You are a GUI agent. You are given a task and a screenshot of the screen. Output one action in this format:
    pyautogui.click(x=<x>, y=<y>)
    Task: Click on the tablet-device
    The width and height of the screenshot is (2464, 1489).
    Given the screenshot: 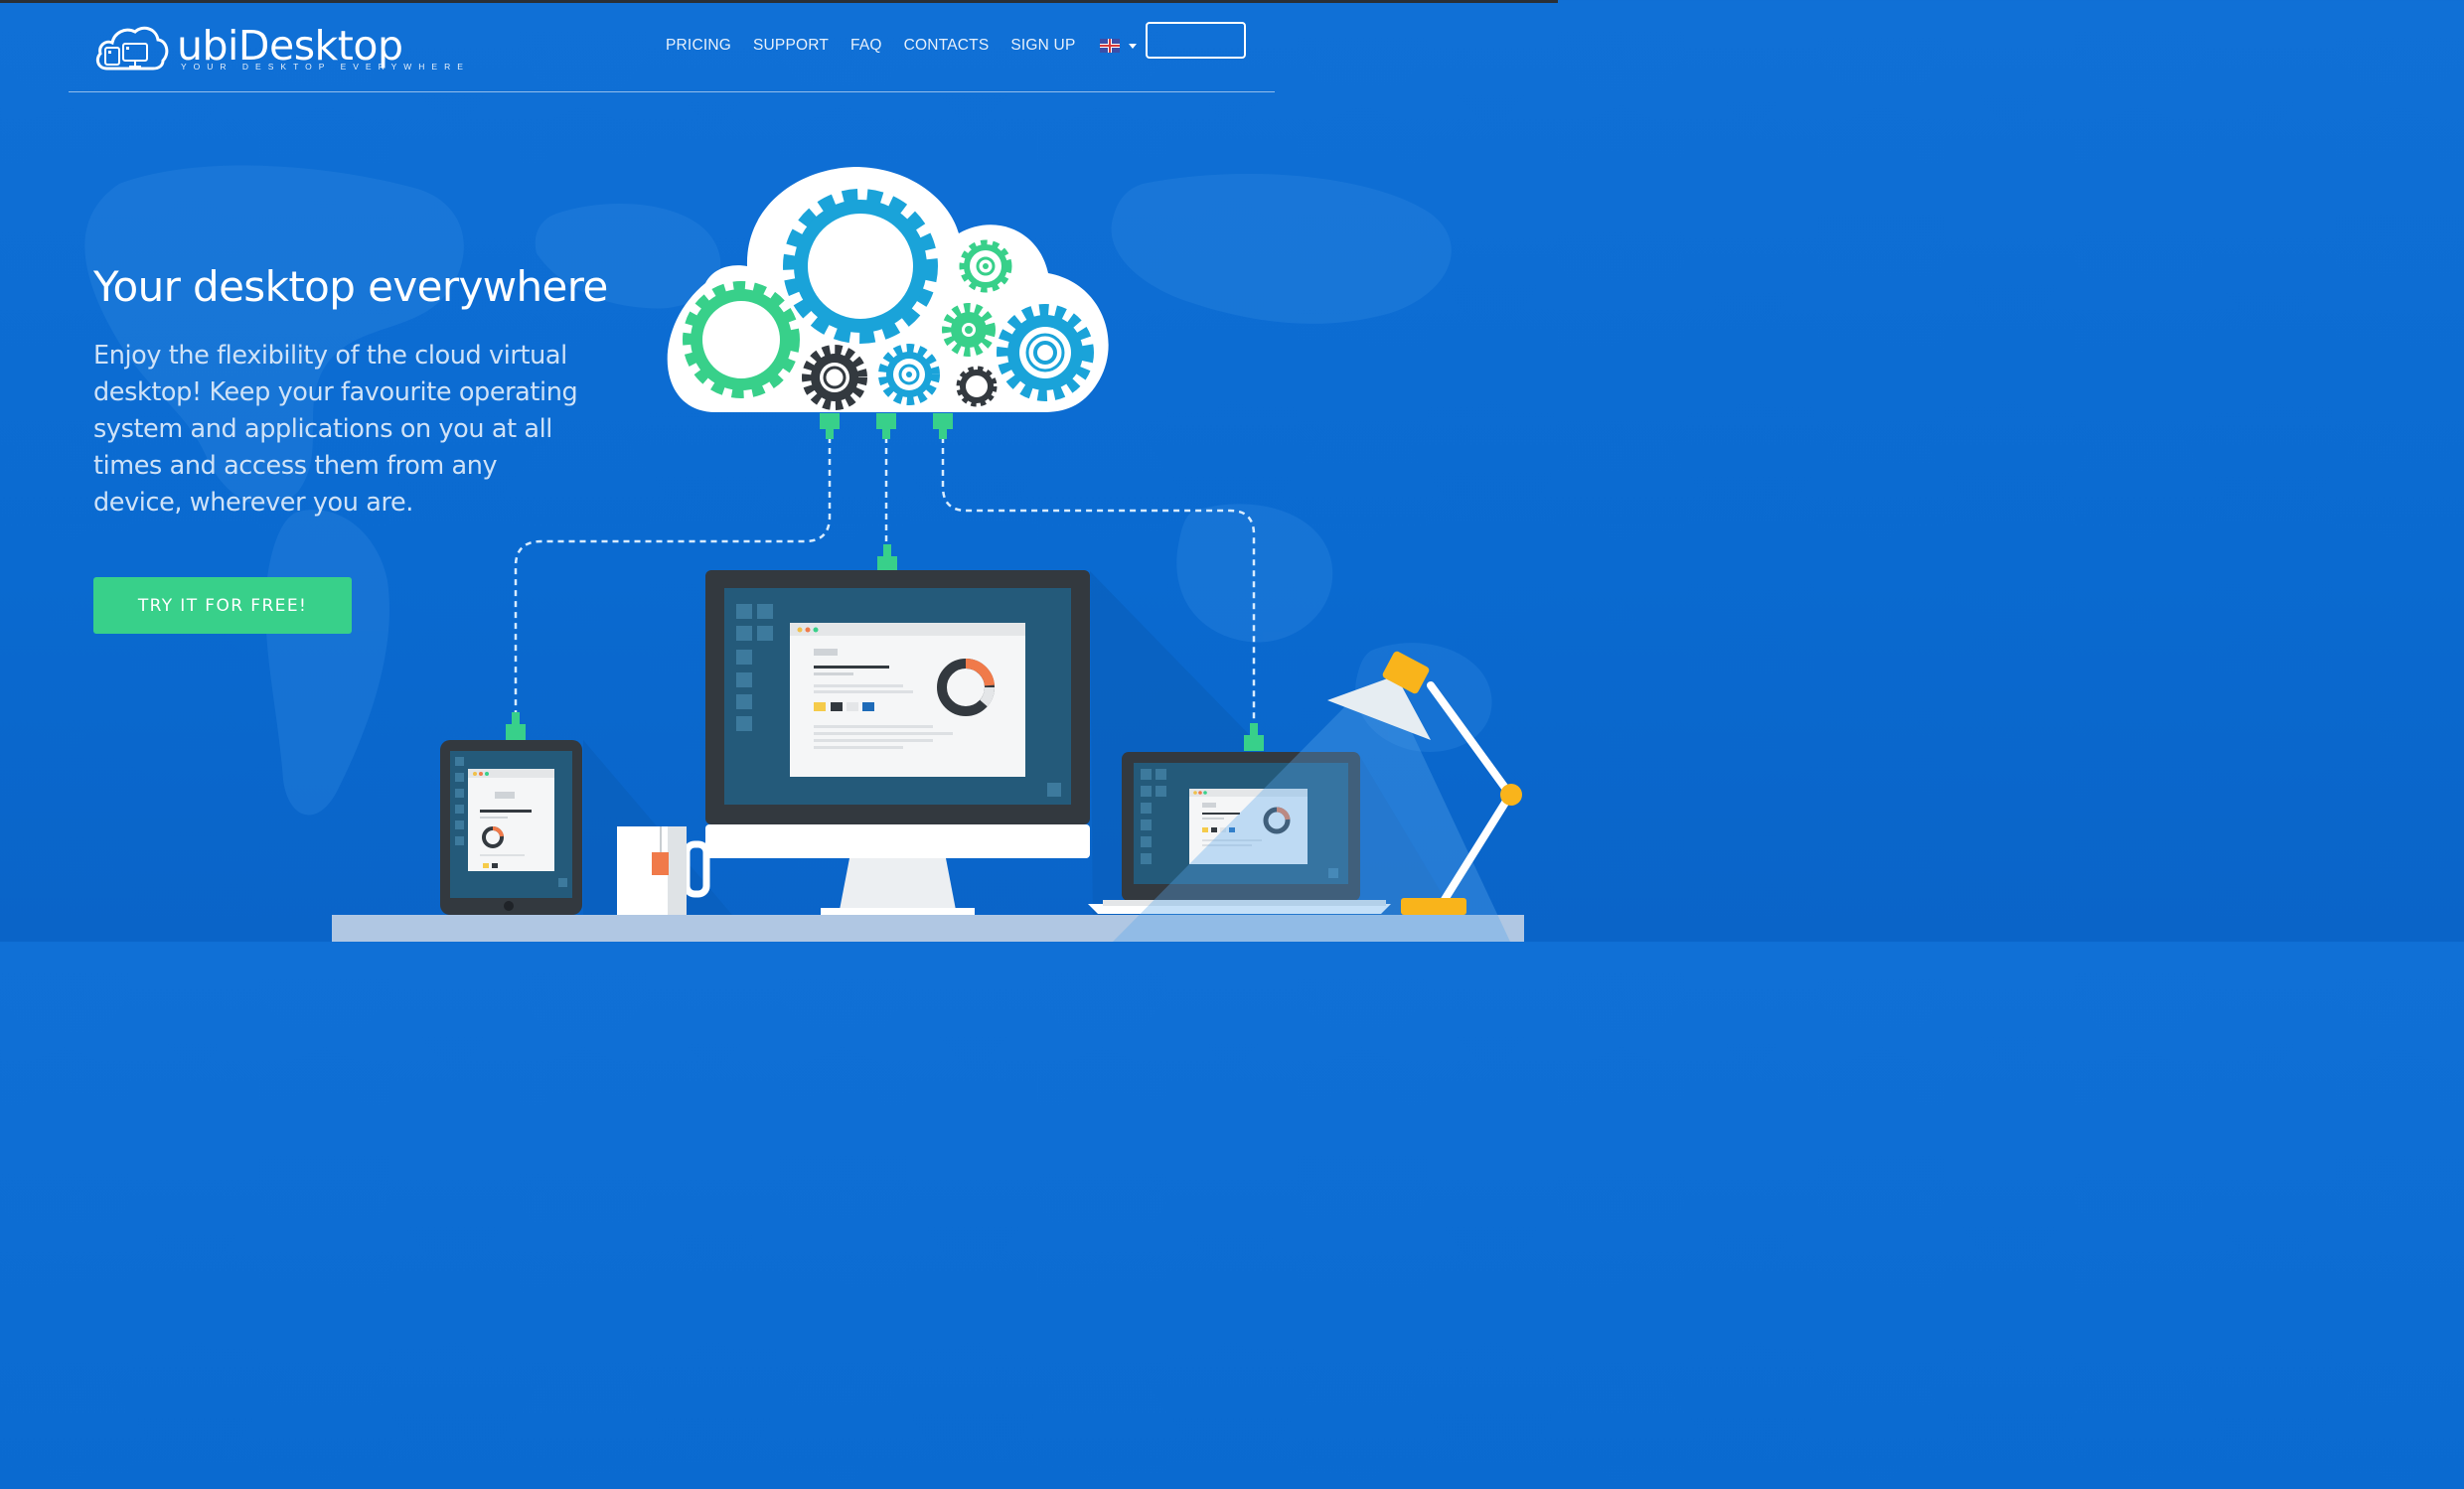 What is the action you would take?
    pyautogui.click(x=511, y=828)
    